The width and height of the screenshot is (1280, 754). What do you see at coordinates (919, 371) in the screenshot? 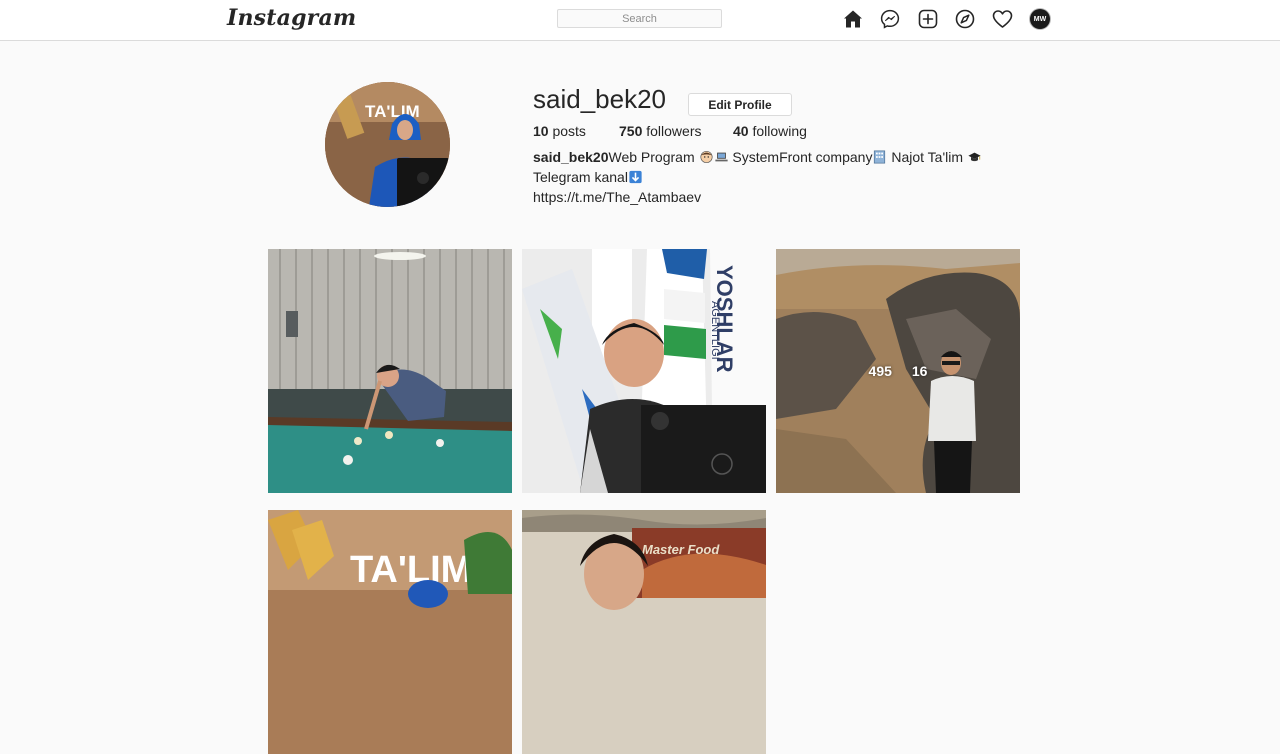
I see `post-comments-count: 16` at bounding box center [919, 371].